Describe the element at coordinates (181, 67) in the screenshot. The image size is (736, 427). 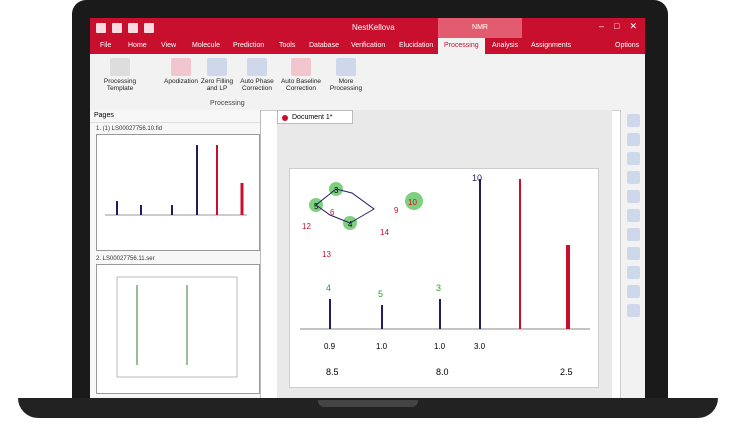
I see `apodization-icon` at that location.